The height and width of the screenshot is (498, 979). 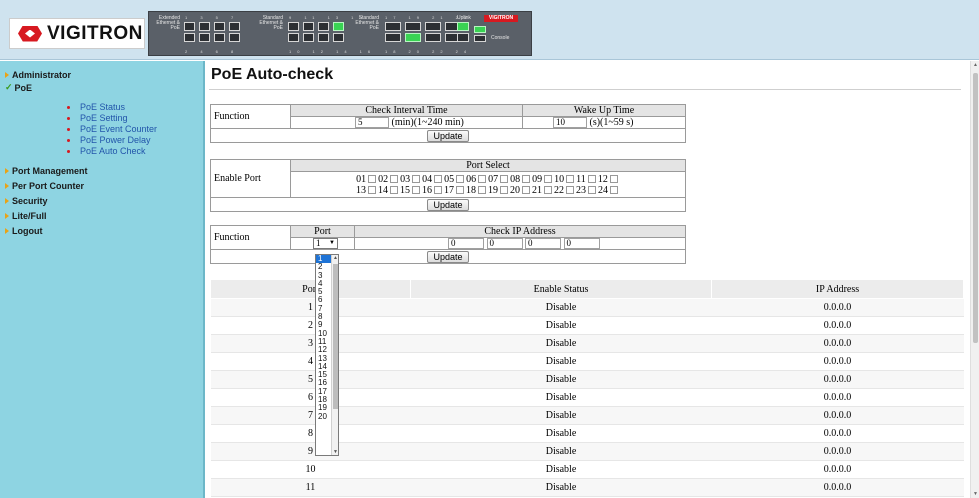 What do you see at coordinates (559, 179) in the screenshot?
I see `port-number-label: 10` at bounding box center [559, 179].